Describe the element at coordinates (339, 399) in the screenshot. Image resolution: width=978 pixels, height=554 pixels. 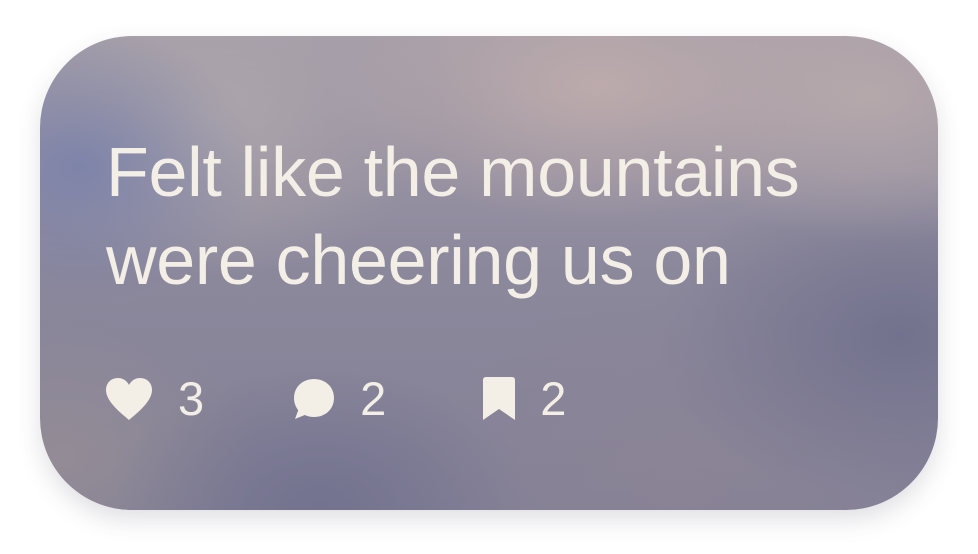
I see `comment-button: 2` at that location.